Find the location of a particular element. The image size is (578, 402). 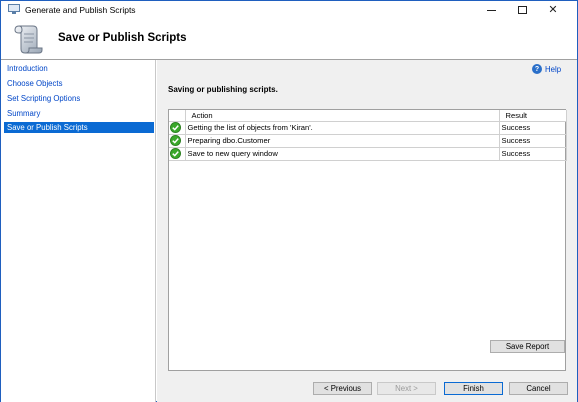

app-icon is located at coordinates (14, 9).